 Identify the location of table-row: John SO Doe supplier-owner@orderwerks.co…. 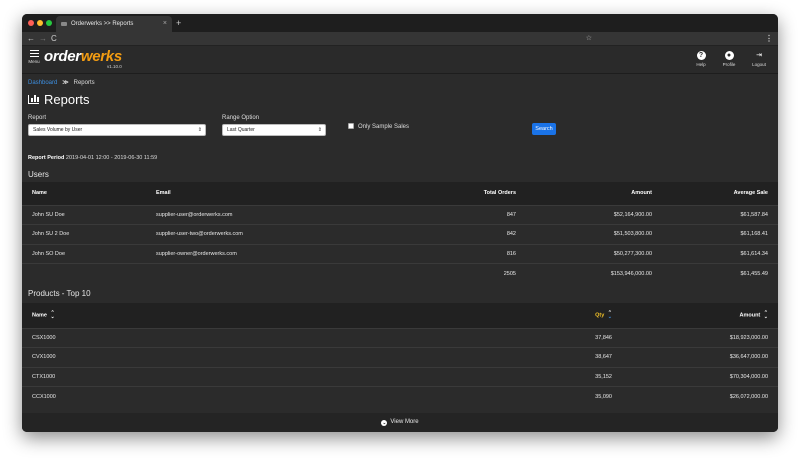
(400, 253).